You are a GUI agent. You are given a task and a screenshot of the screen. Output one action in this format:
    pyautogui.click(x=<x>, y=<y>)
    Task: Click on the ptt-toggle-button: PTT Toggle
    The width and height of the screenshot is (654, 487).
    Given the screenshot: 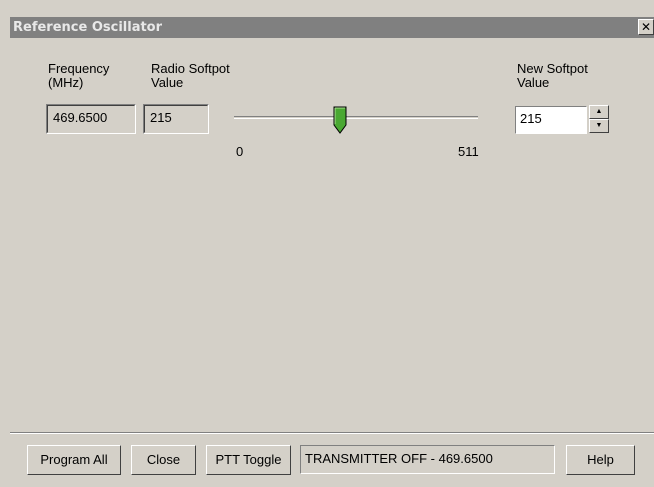 What is the action you would take?
    pyautogui.click(x=248, y=460)
    